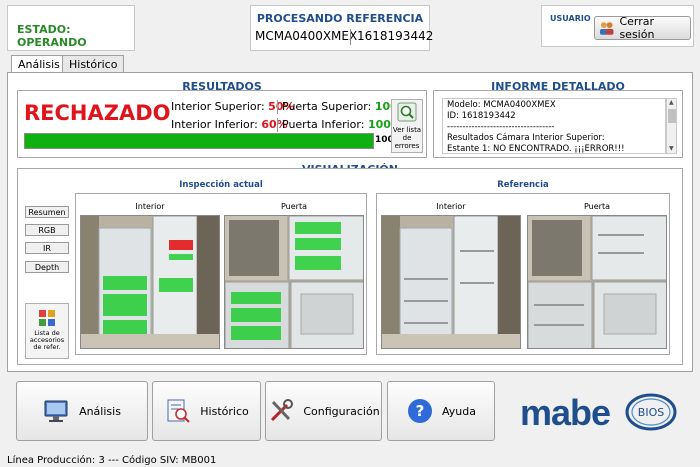  I want to click on mabe-logo: mabe, so click(565, 412).